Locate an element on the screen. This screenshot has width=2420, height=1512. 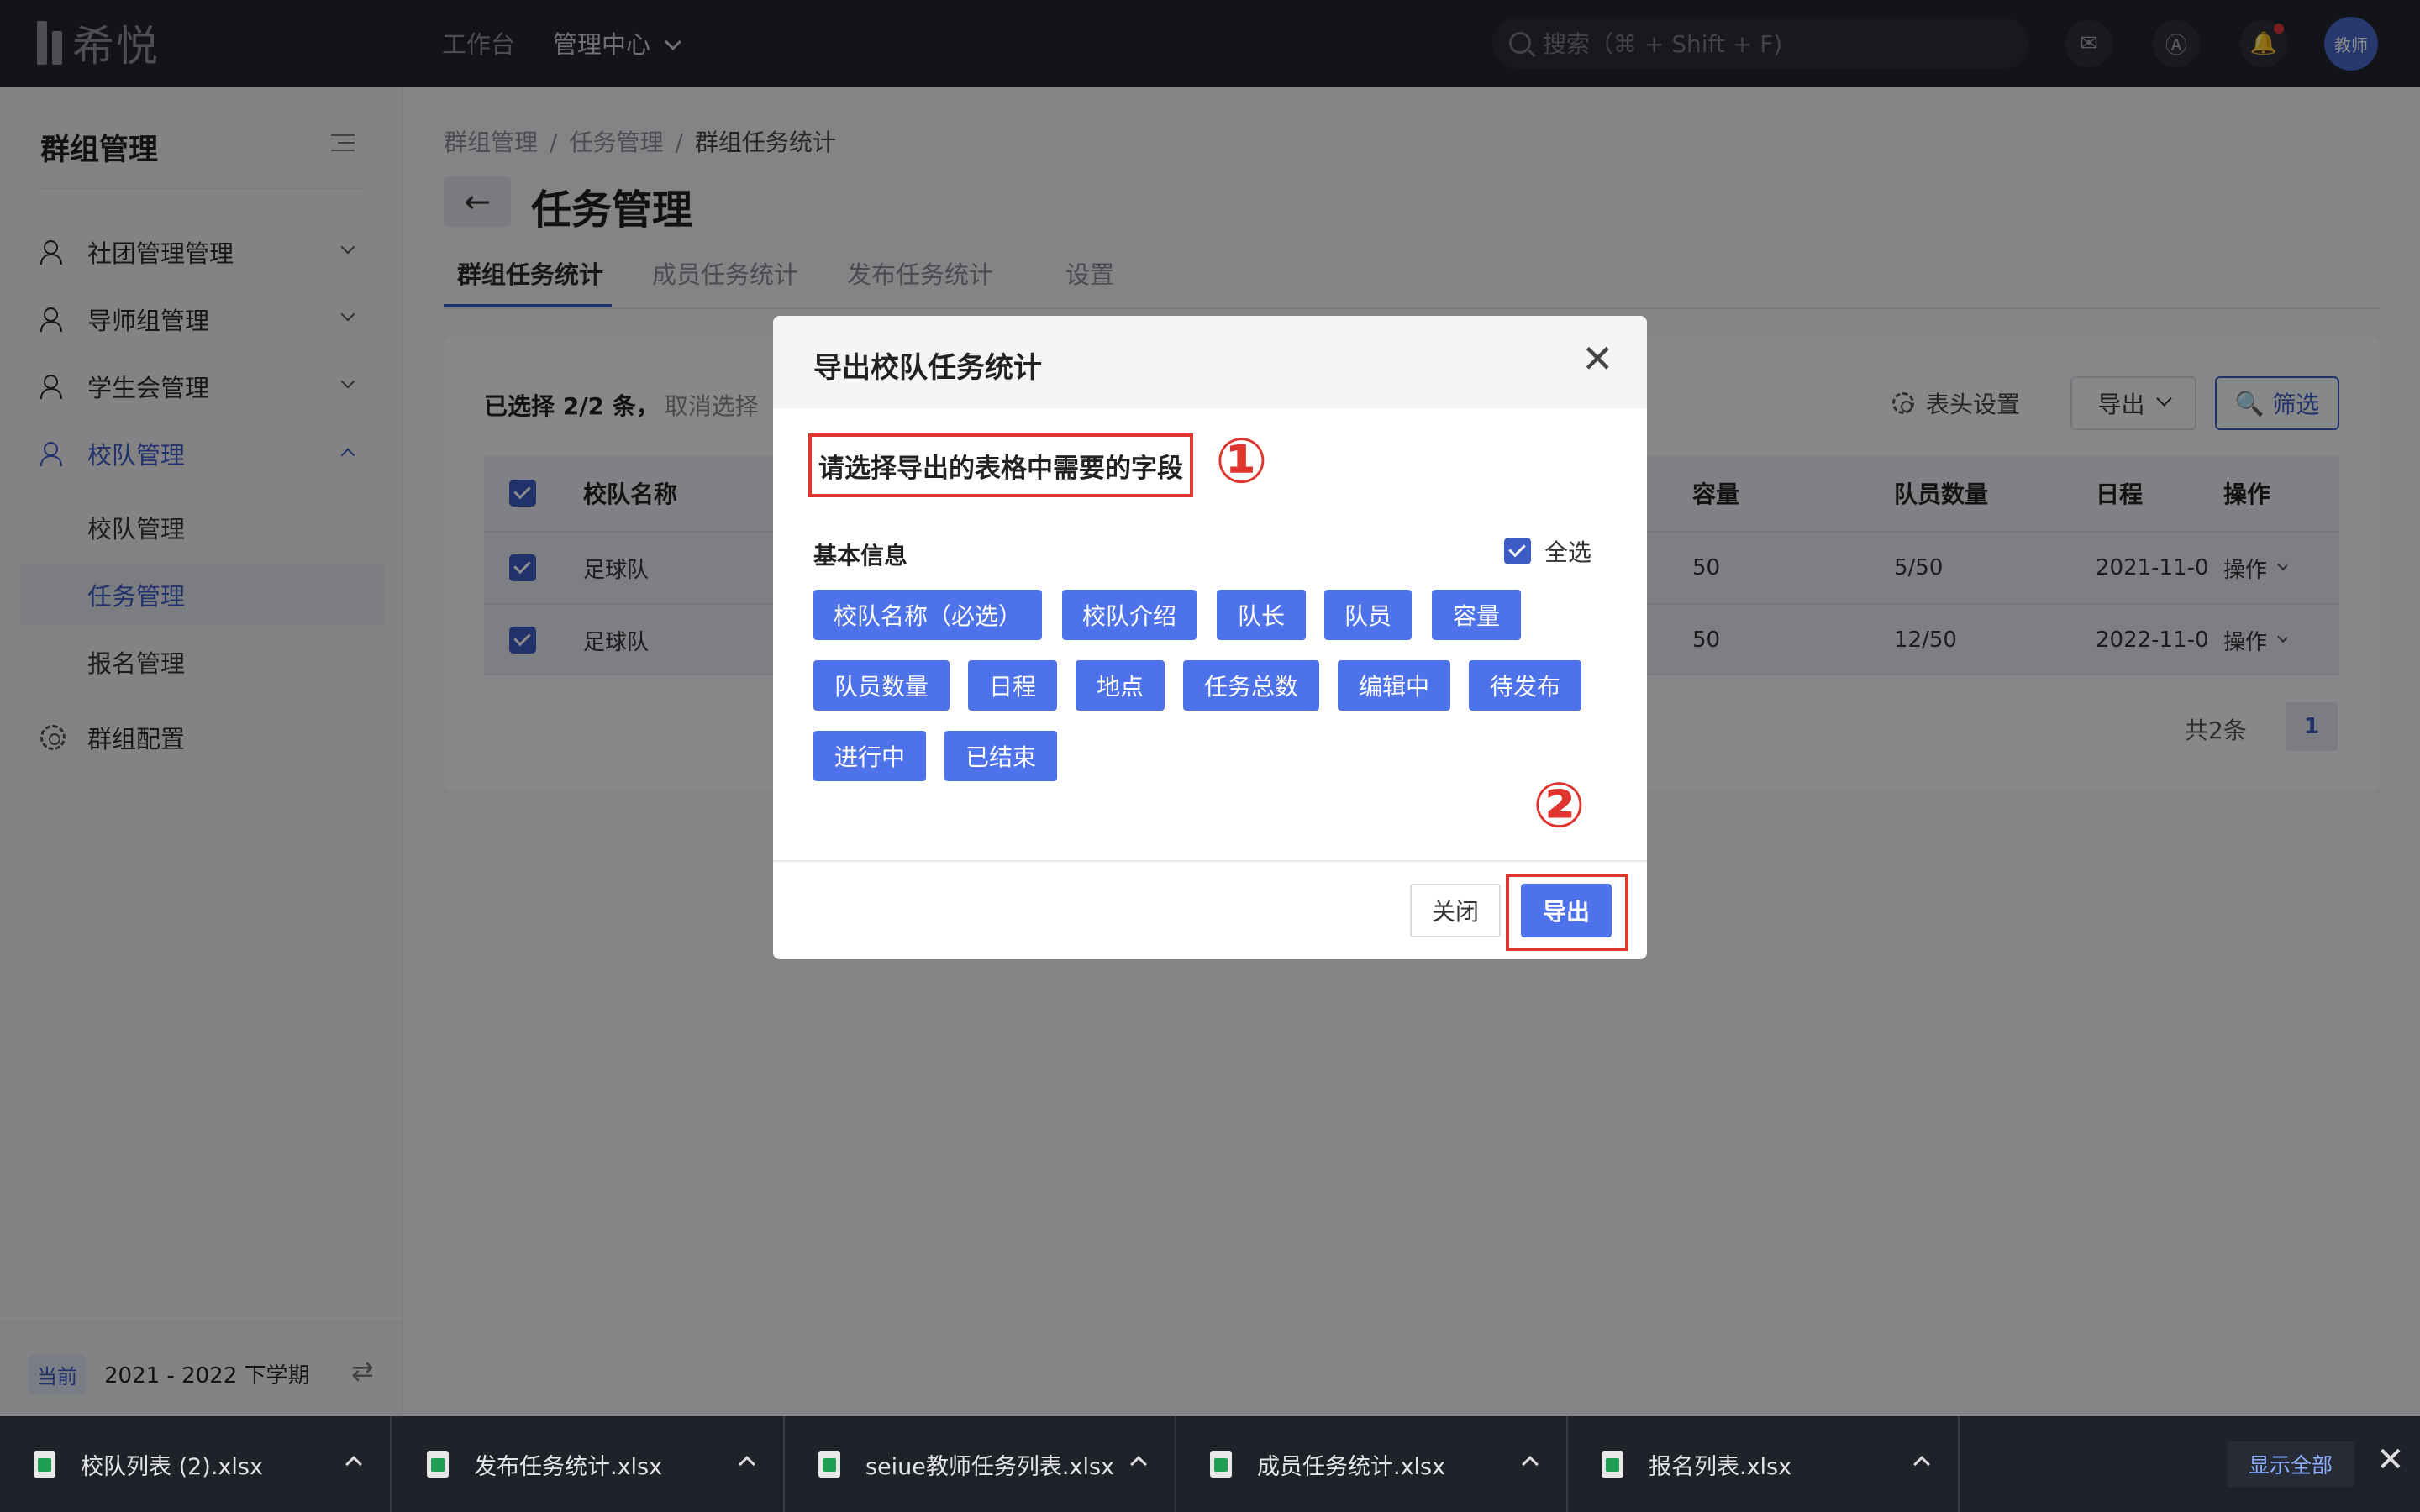
field-chip: 任务总数 is located at coordinates (1251, 685).